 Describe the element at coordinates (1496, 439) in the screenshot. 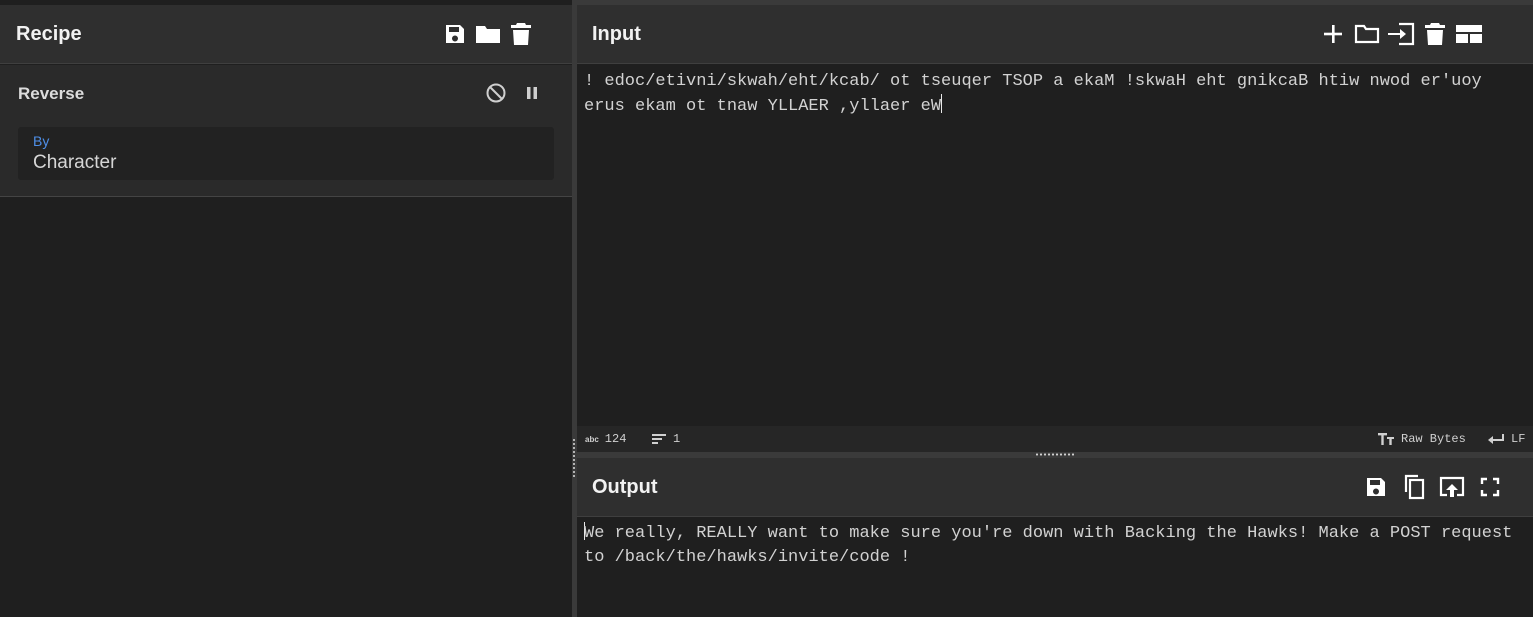

I see `return-icon` at that location.